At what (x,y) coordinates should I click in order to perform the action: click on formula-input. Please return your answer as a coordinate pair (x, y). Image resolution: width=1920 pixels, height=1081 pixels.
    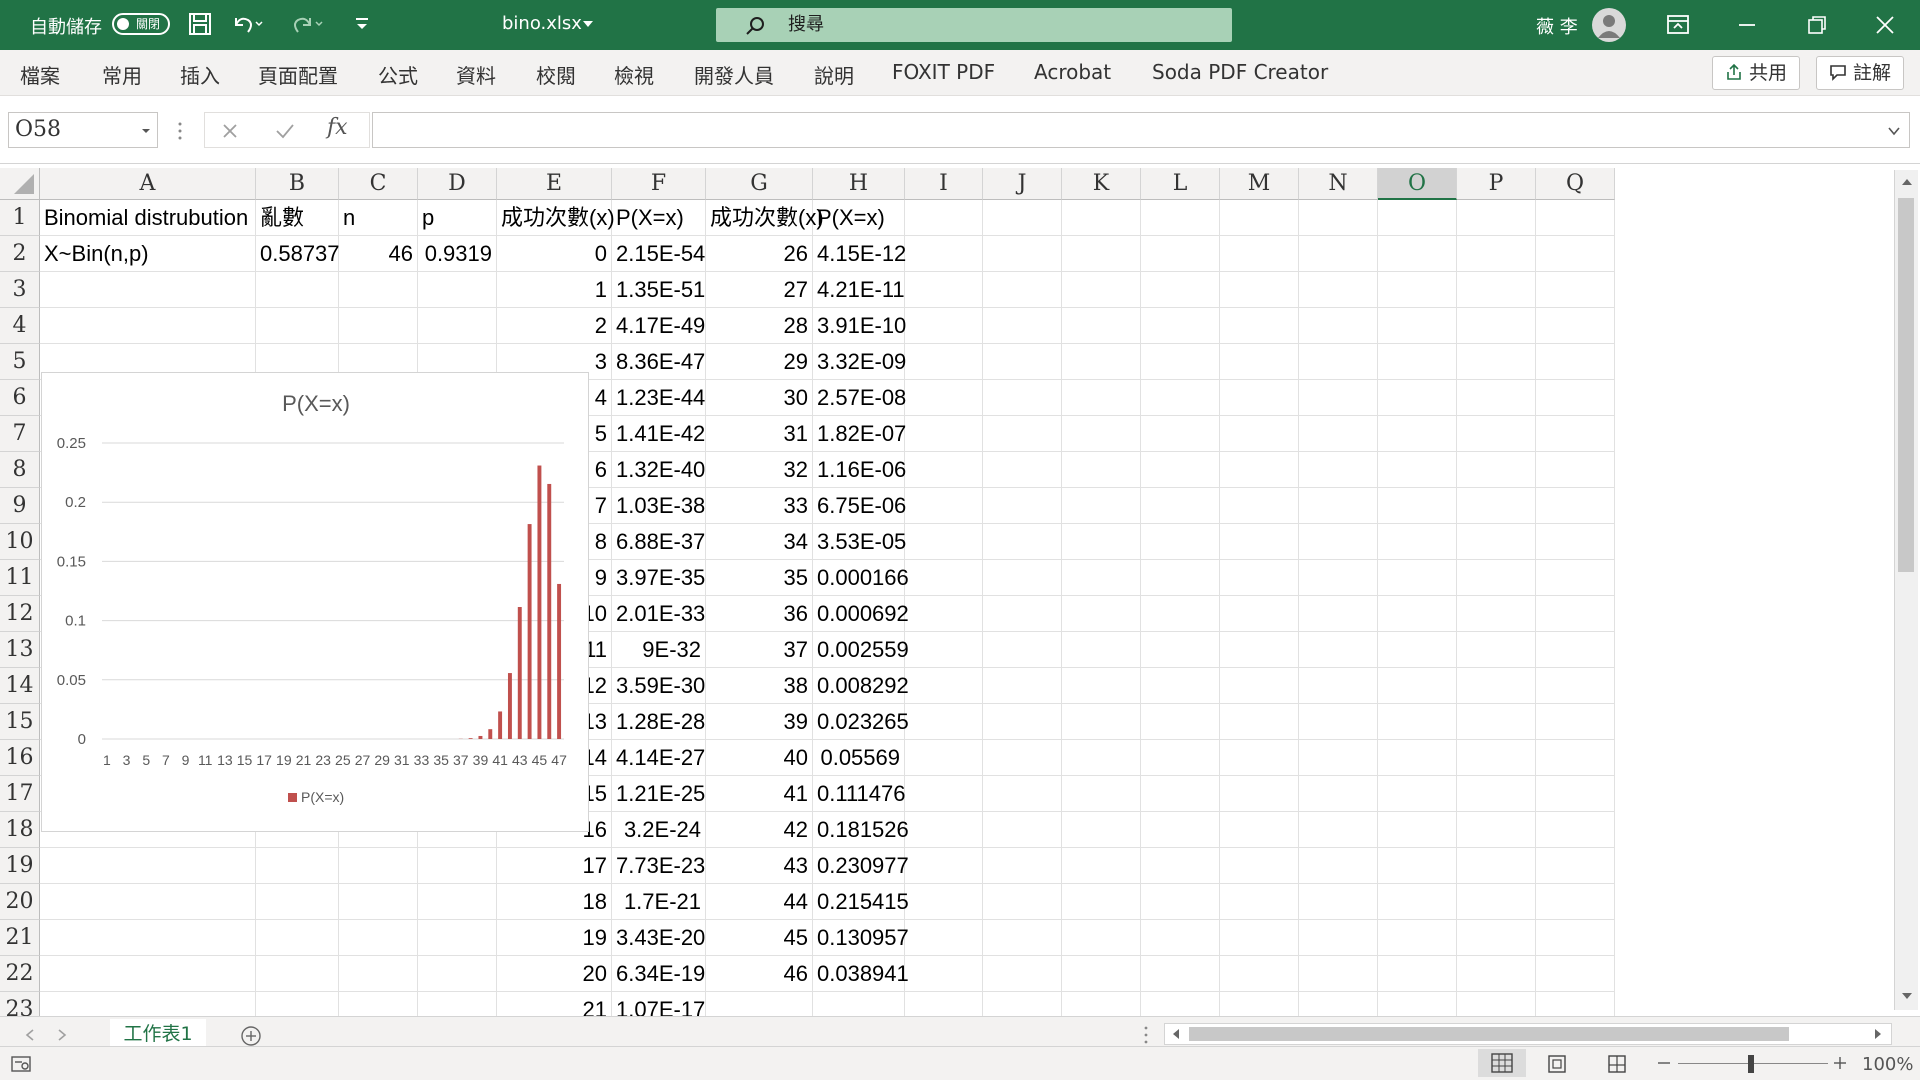
    Looking at the image, I should click on (1141, 130).